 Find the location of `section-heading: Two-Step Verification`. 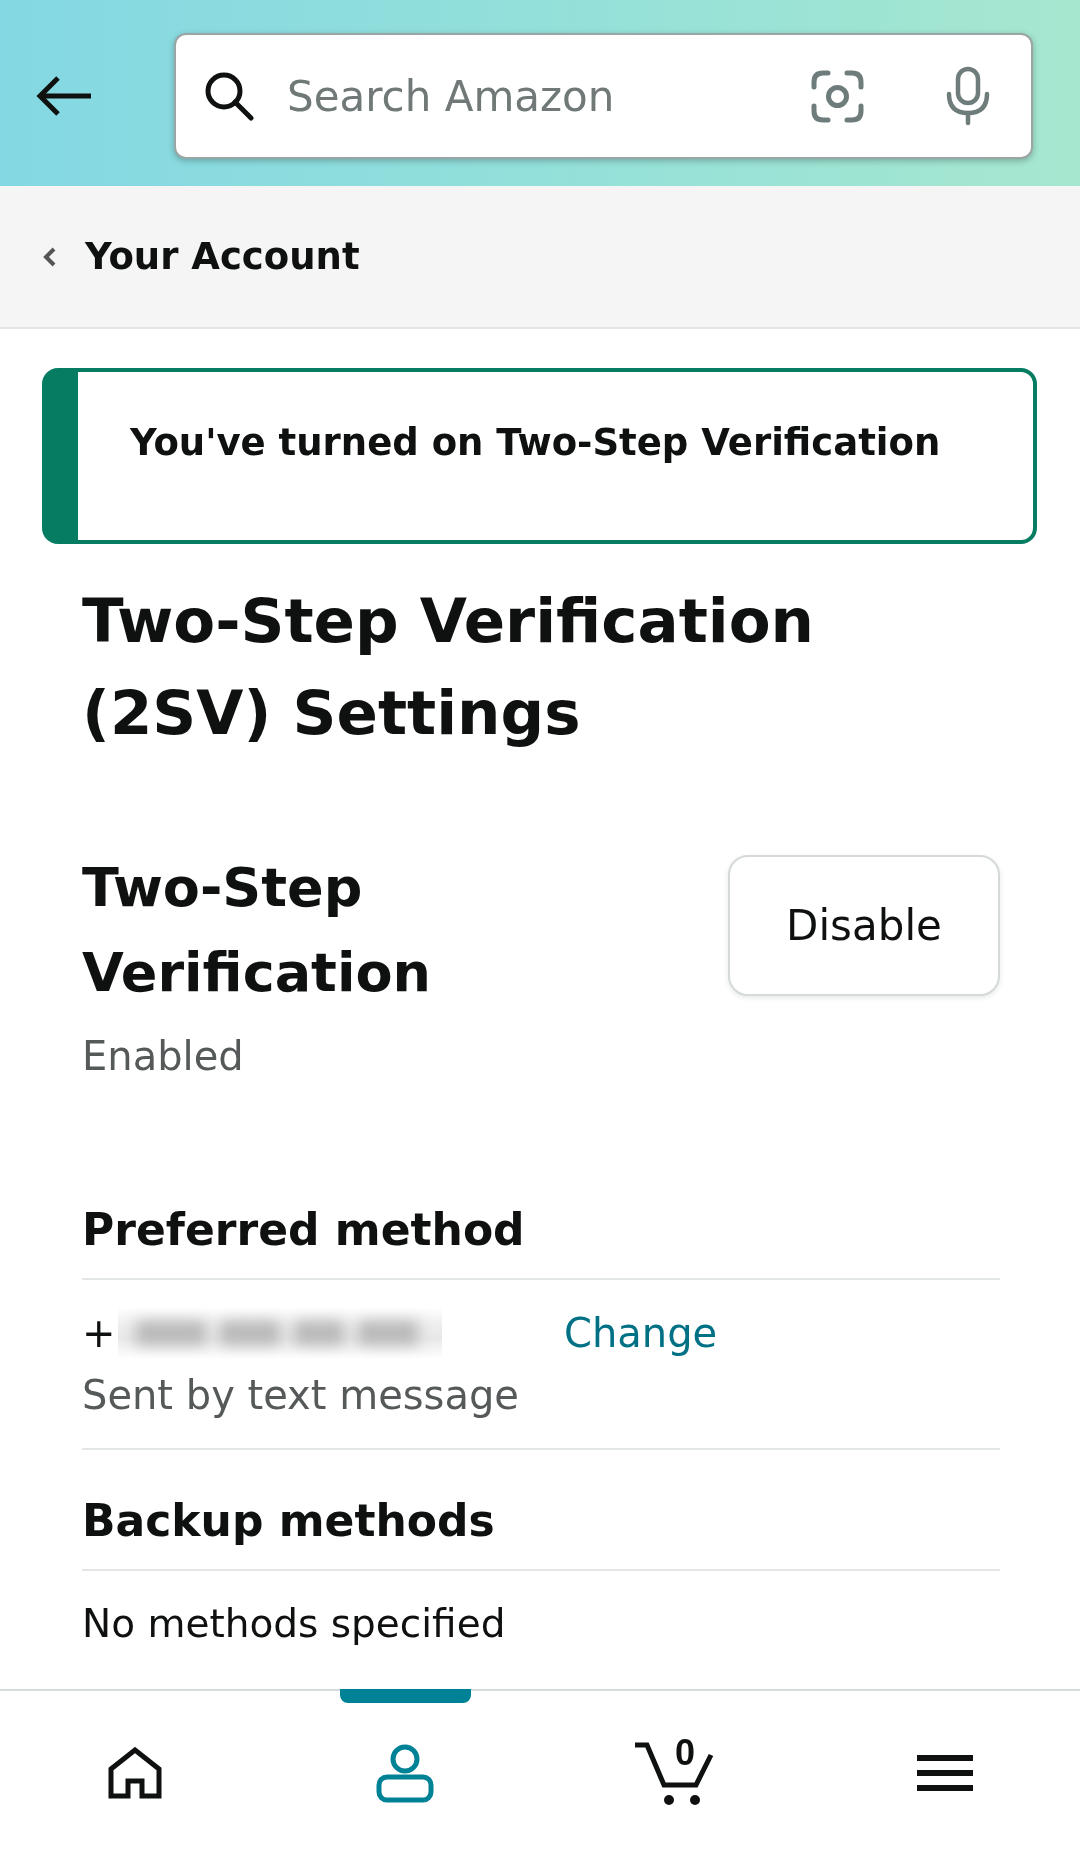

section-heading: Two-Step Verification is located at coordinates (257, 930).